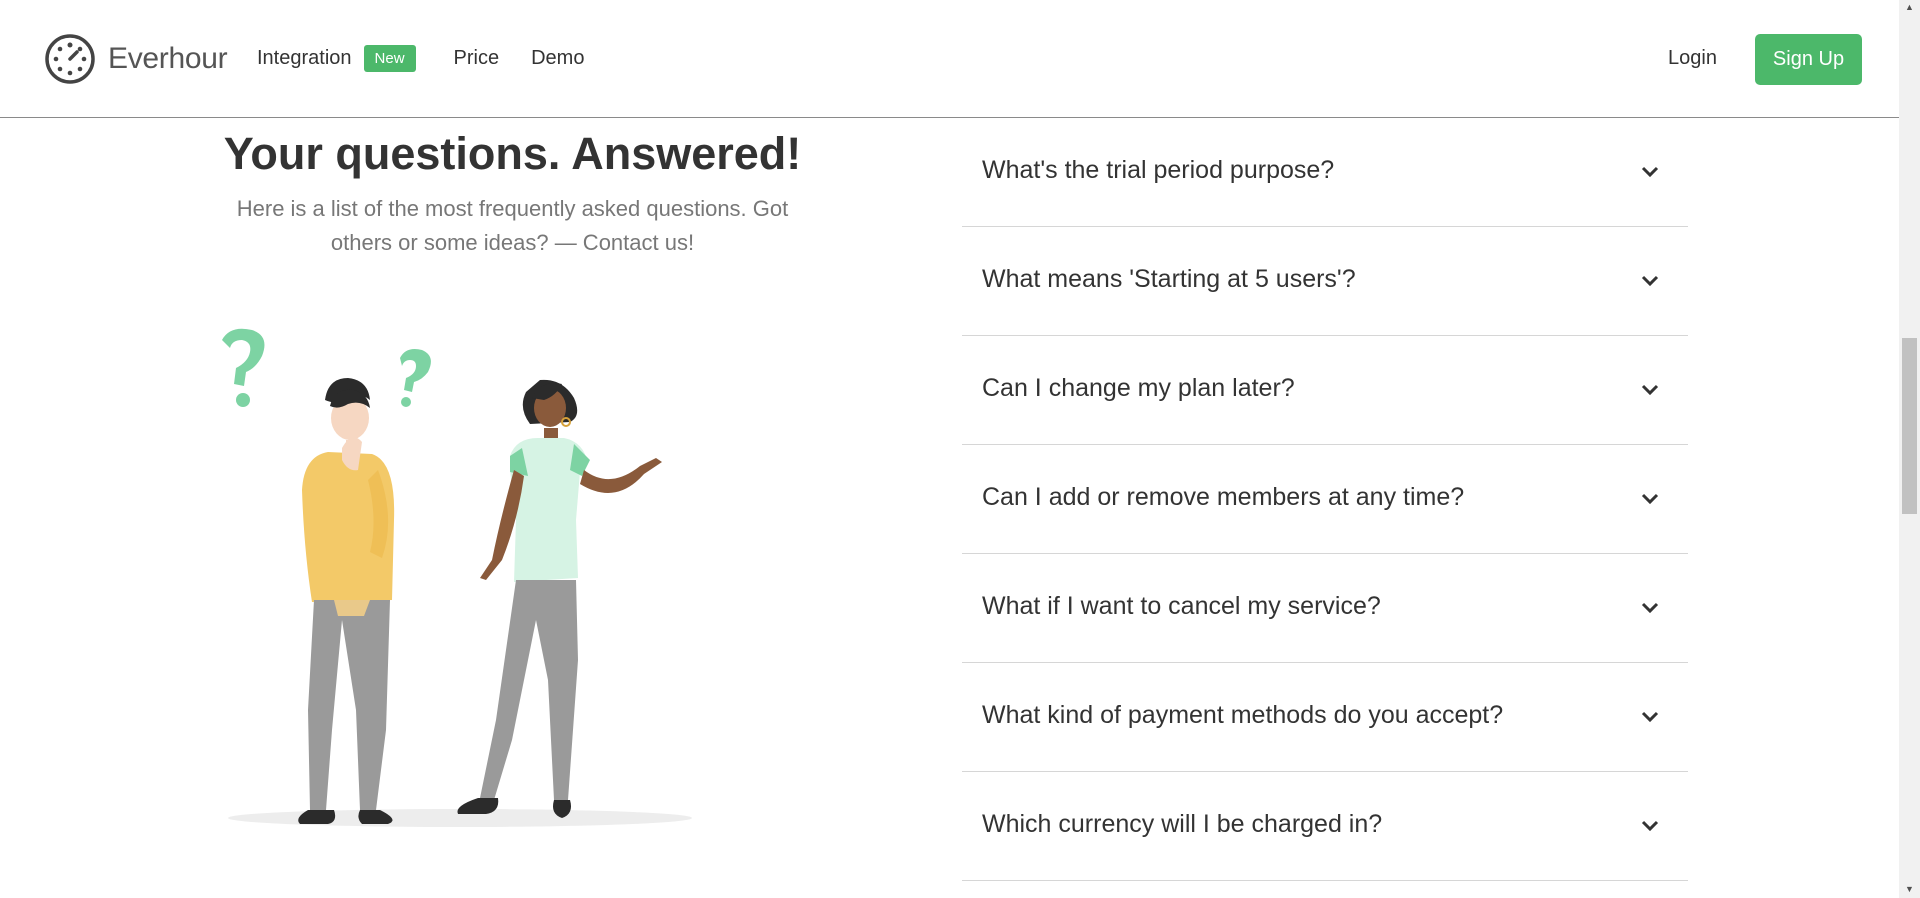 The width and height of the screenshot is (1920, 898). What do you see at coordinates (1808, 59) in the screenshot?
I see `signup-button: Sign Up` at bounding box center [1808, 59].